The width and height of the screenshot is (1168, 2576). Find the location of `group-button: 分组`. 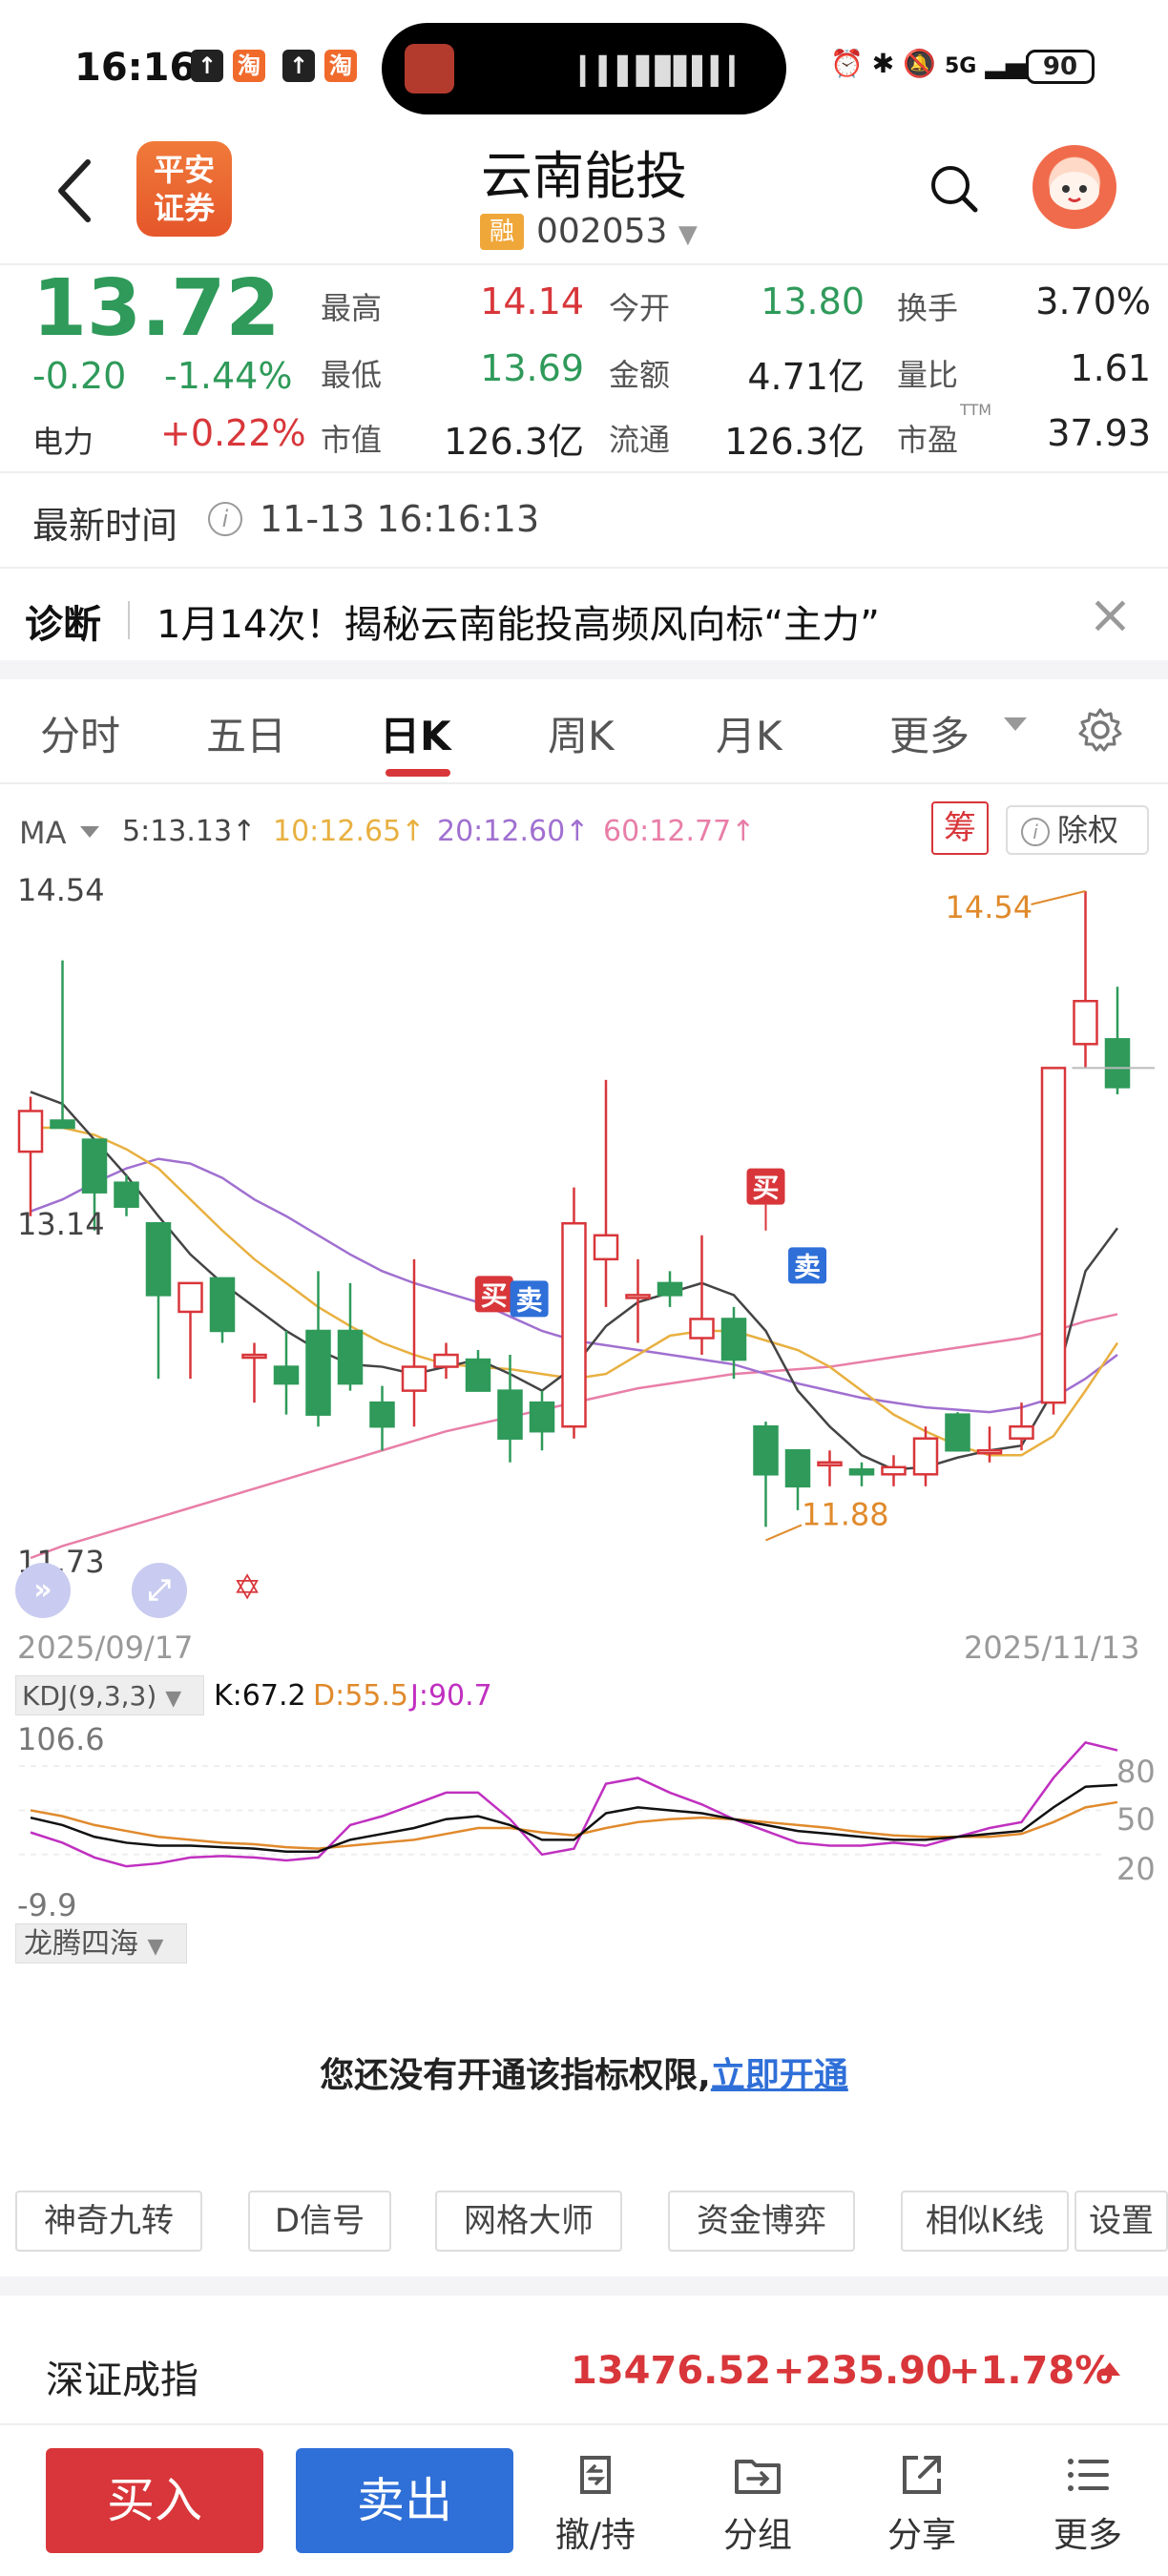

group-button: 分组 is located at coordinates (758, 2502).